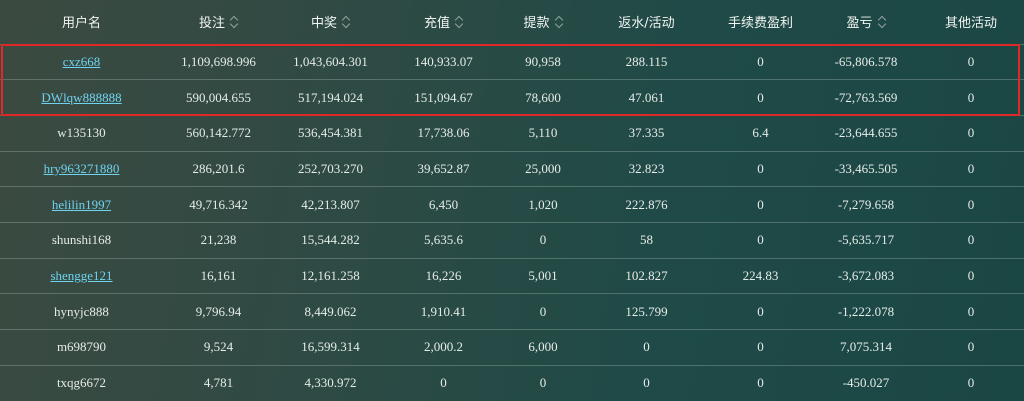 The width and height of the screenshot is (1024, 401). Describe the element at coordinates (443, 240) in the screenshot. I see `table-cell: 5,635.6` at that location.